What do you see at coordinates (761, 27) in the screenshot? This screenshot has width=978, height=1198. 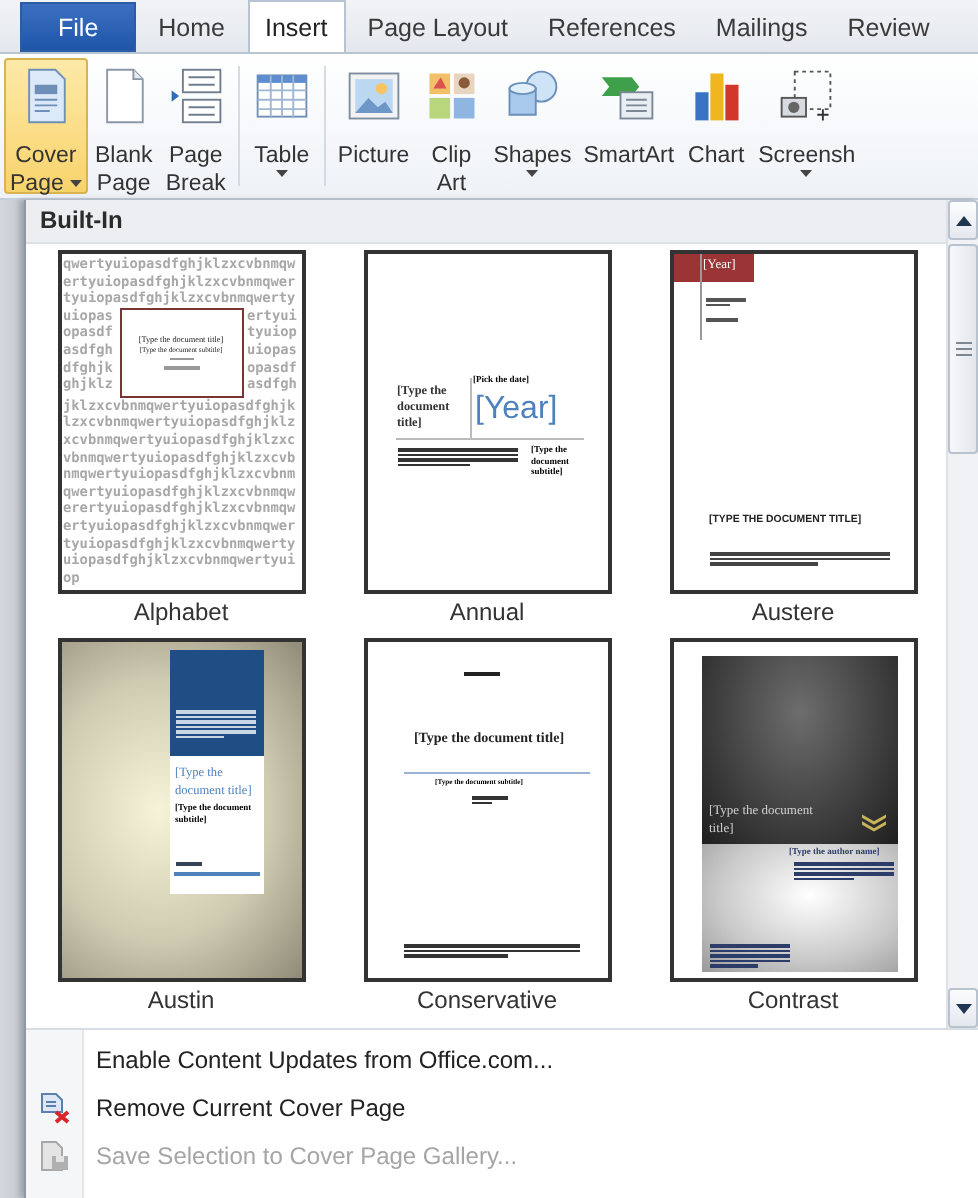 I see `ribbon-tab: Mailings` at bounding box center [761, 27].